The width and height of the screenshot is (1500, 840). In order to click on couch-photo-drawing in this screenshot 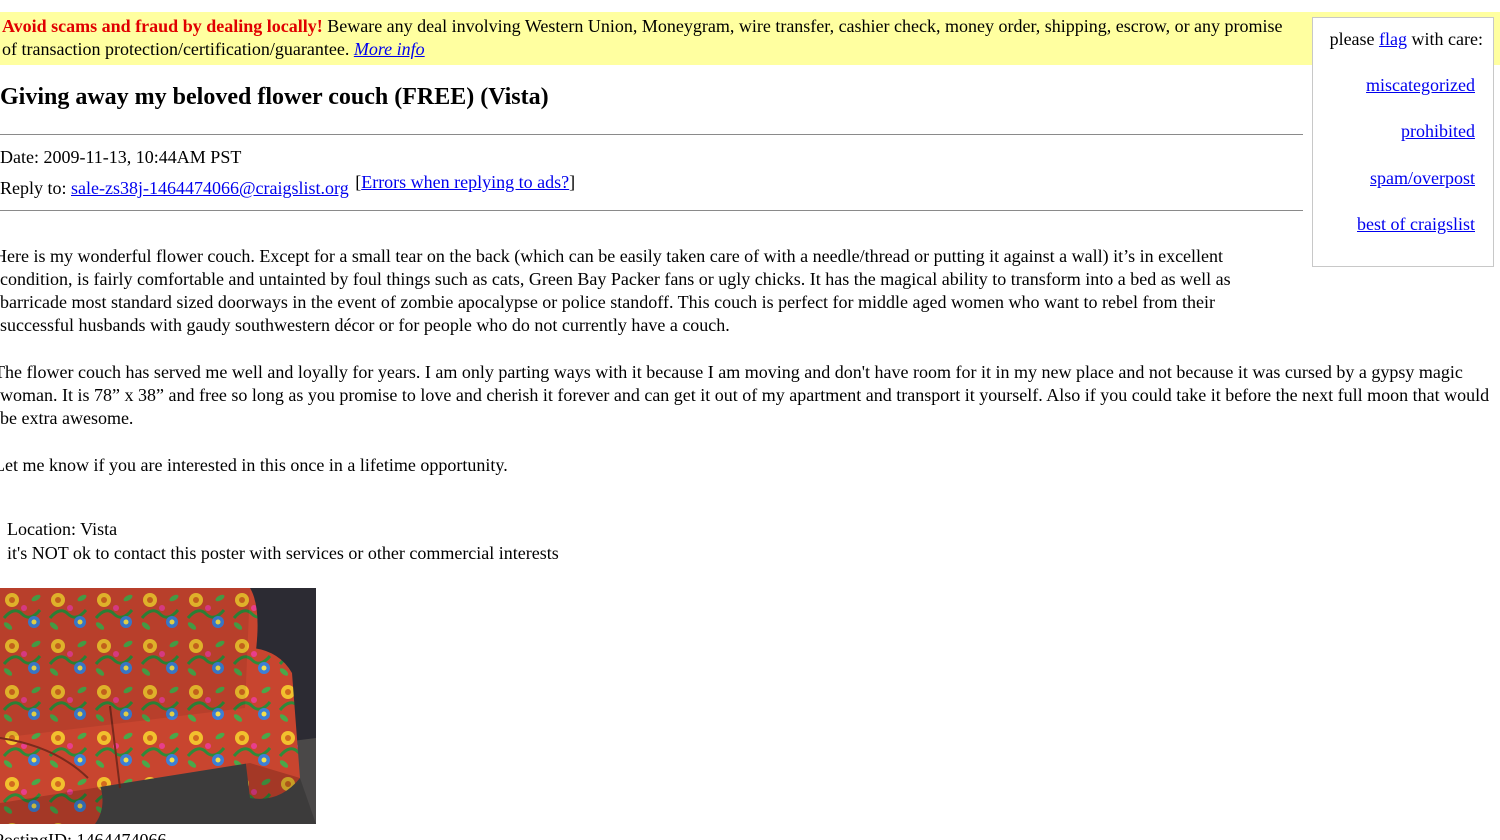, I will do `click(158, 706)`.